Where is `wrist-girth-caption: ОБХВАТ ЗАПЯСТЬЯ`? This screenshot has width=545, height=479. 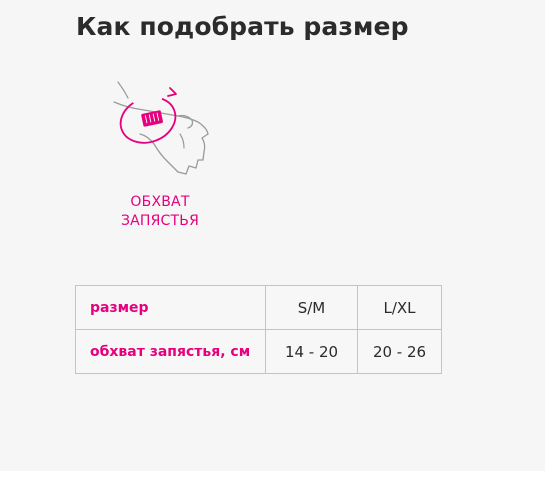
wrist-girth-caption: ОБХВАТ ЗАПЯСТЬЯ is located at coordinates (160, 212).